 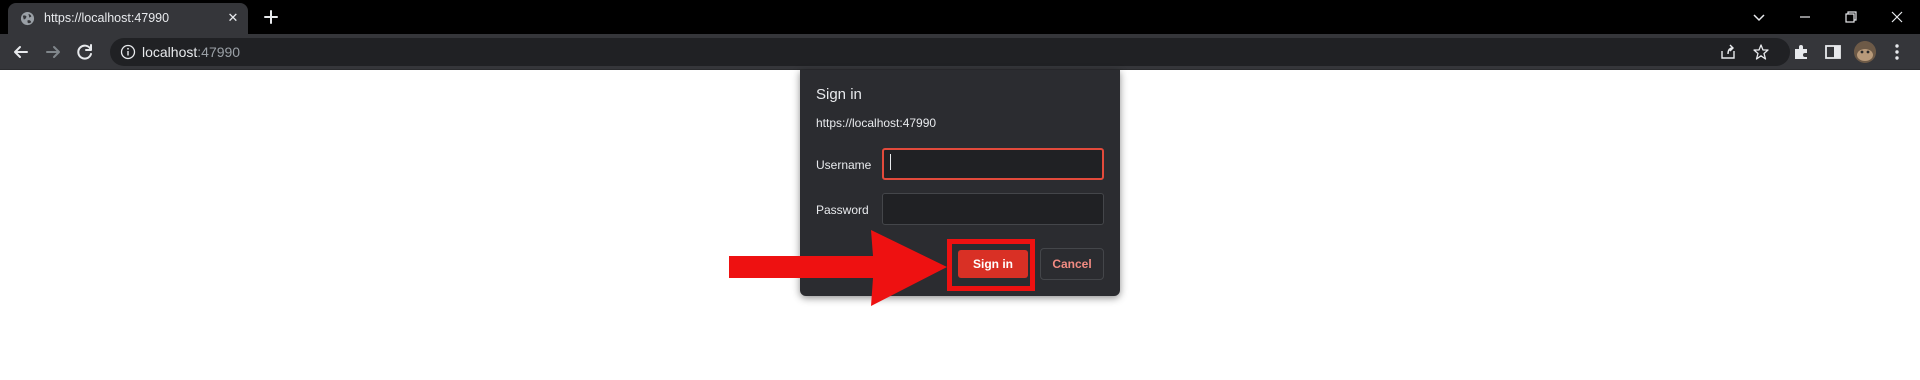 I want to click on browser-tab: https://localhost:47990 ✕, so click(x=128, y=18).